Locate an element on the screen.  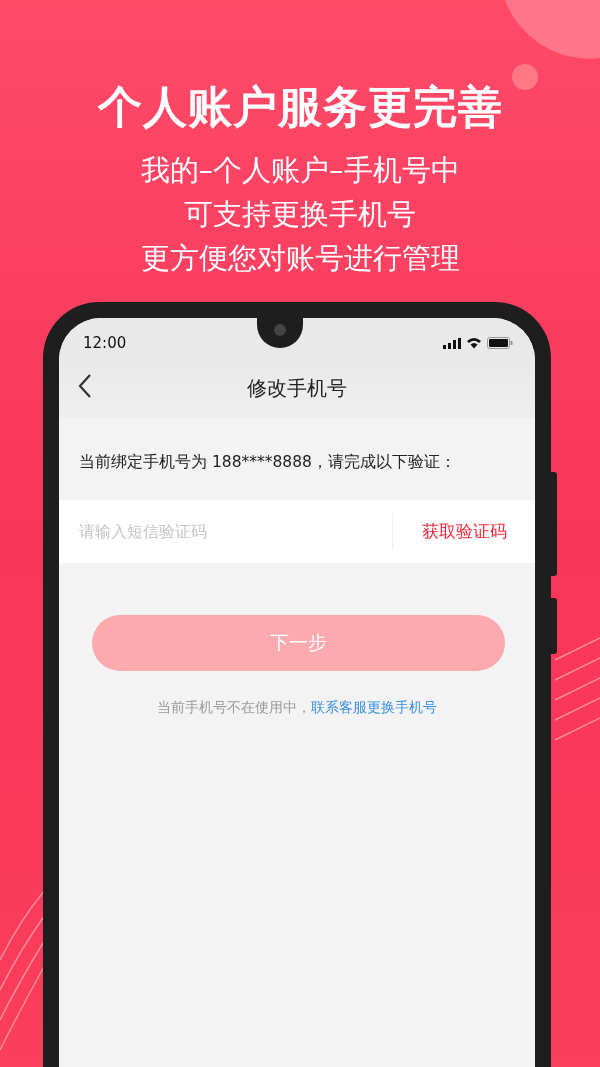
back-icon is located at coordinates (85, 386).